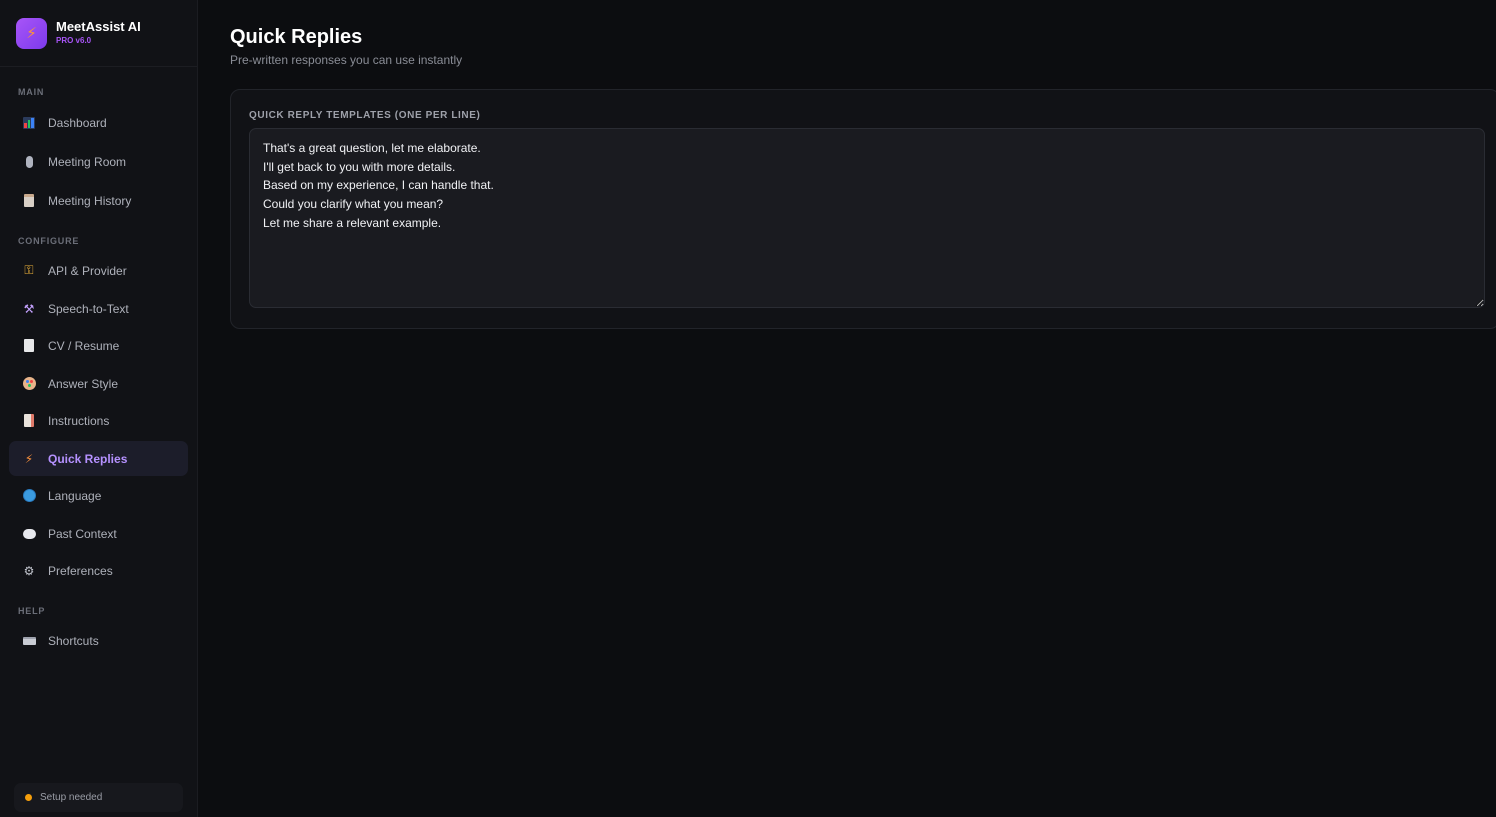  What do you see at coordinates (29, 201) in the screenshot?
I see `clipboard-icon` at bounding box center [29, 201].